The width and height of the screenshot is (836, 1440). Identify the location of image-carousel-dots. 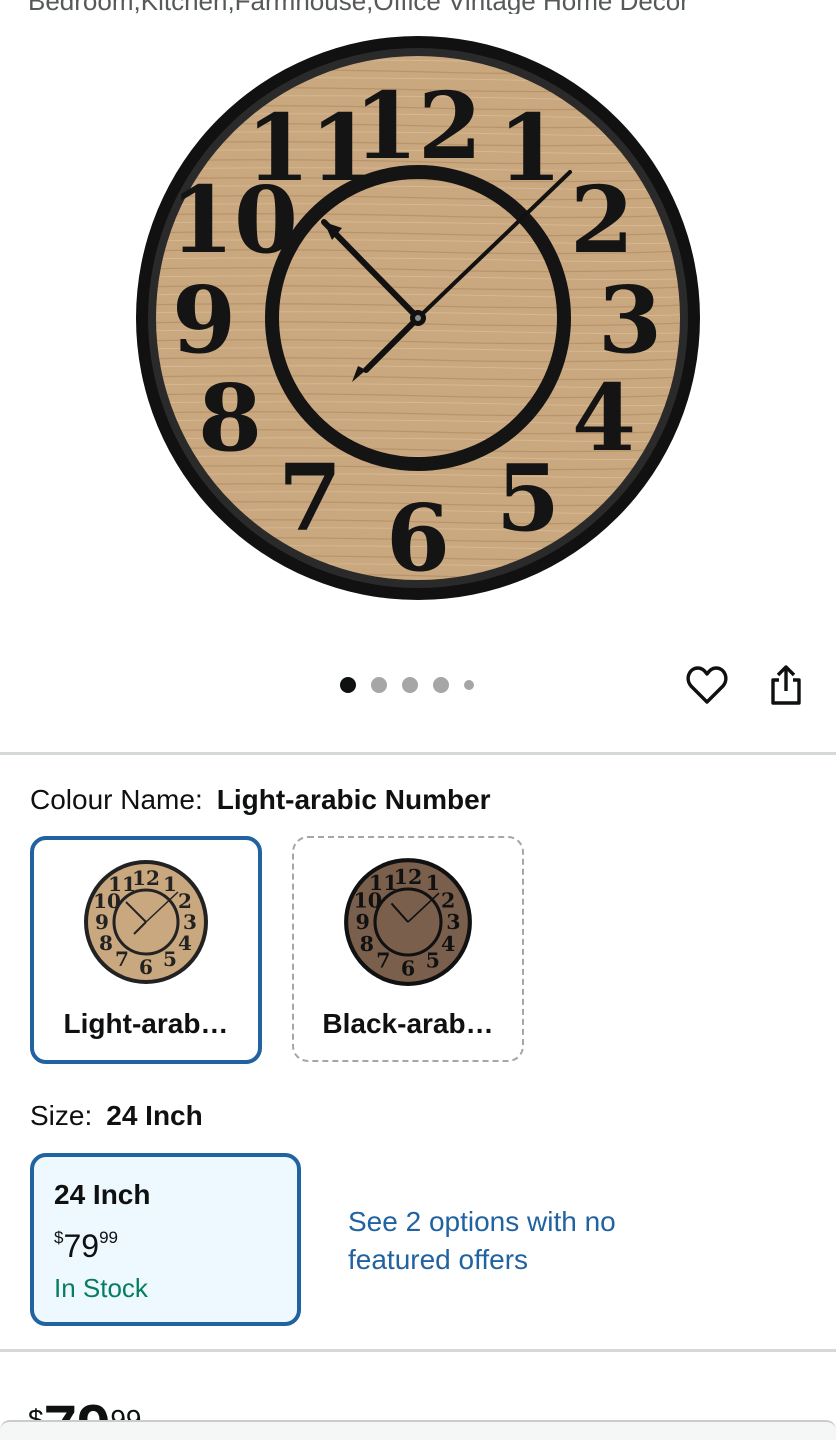
(407, 685).